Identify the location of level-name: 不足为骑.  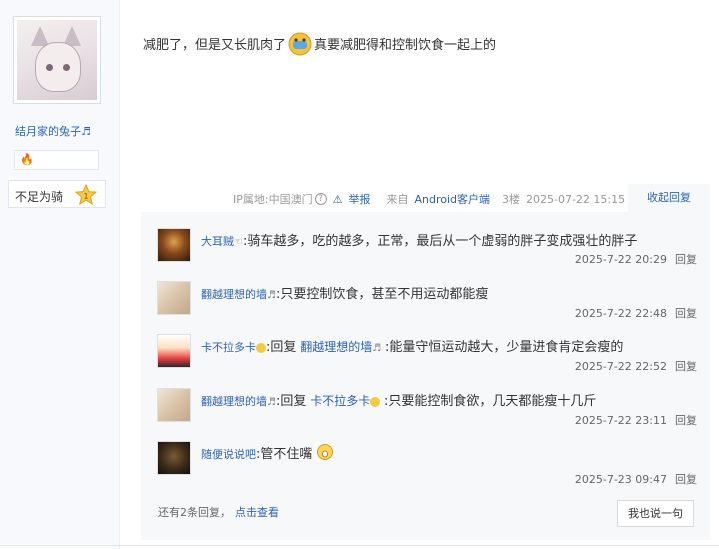
(39, 197).